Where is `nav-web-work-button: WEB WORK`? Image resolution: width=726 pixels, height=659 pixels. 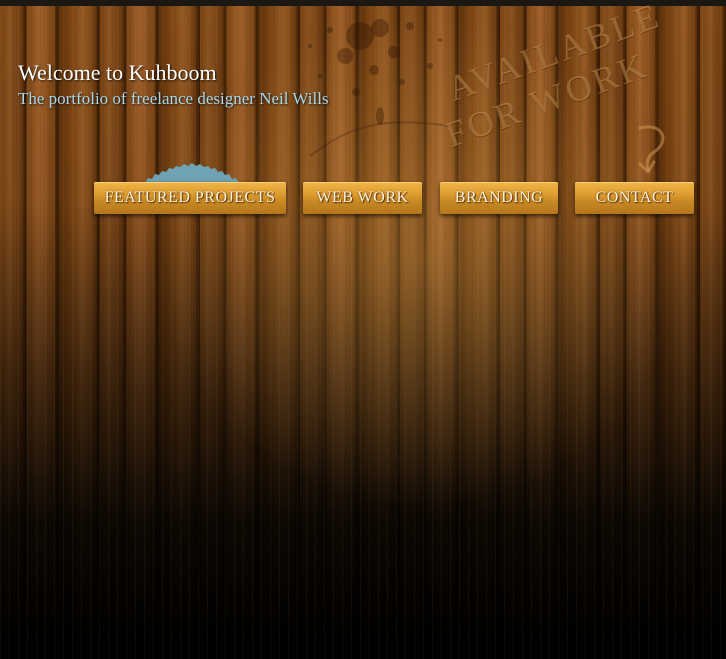
nav-web-work-button: WEB WORK is located at coordinates (362, 198).